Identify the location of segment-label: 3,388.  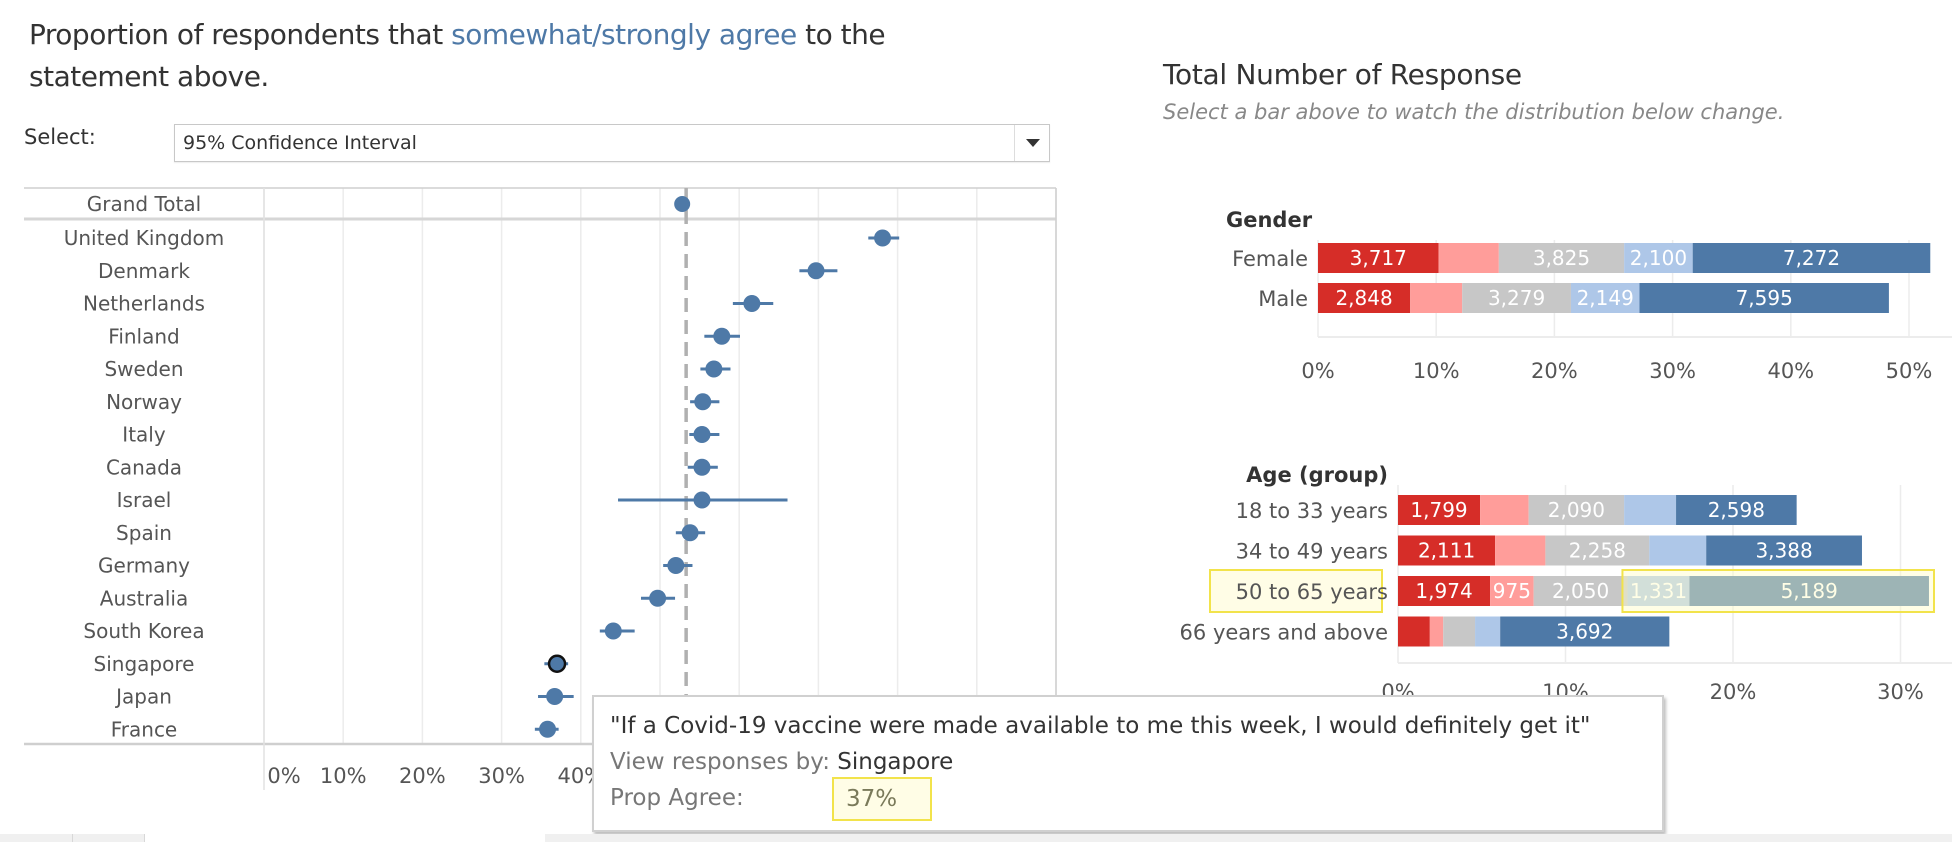
(1783, 551).